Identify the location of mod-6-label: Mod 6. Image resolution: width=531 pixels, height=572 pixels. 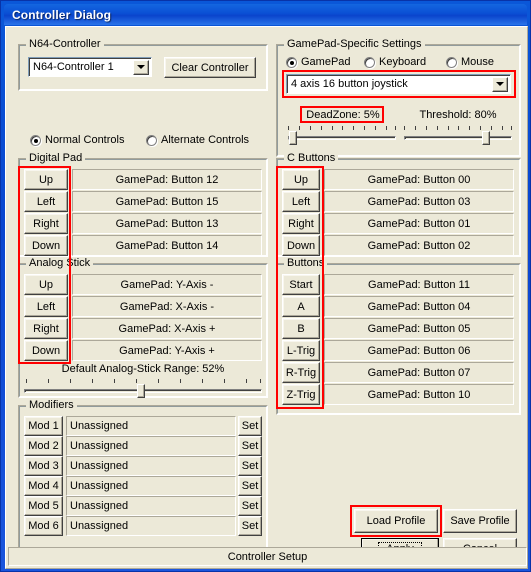
(43, 526).